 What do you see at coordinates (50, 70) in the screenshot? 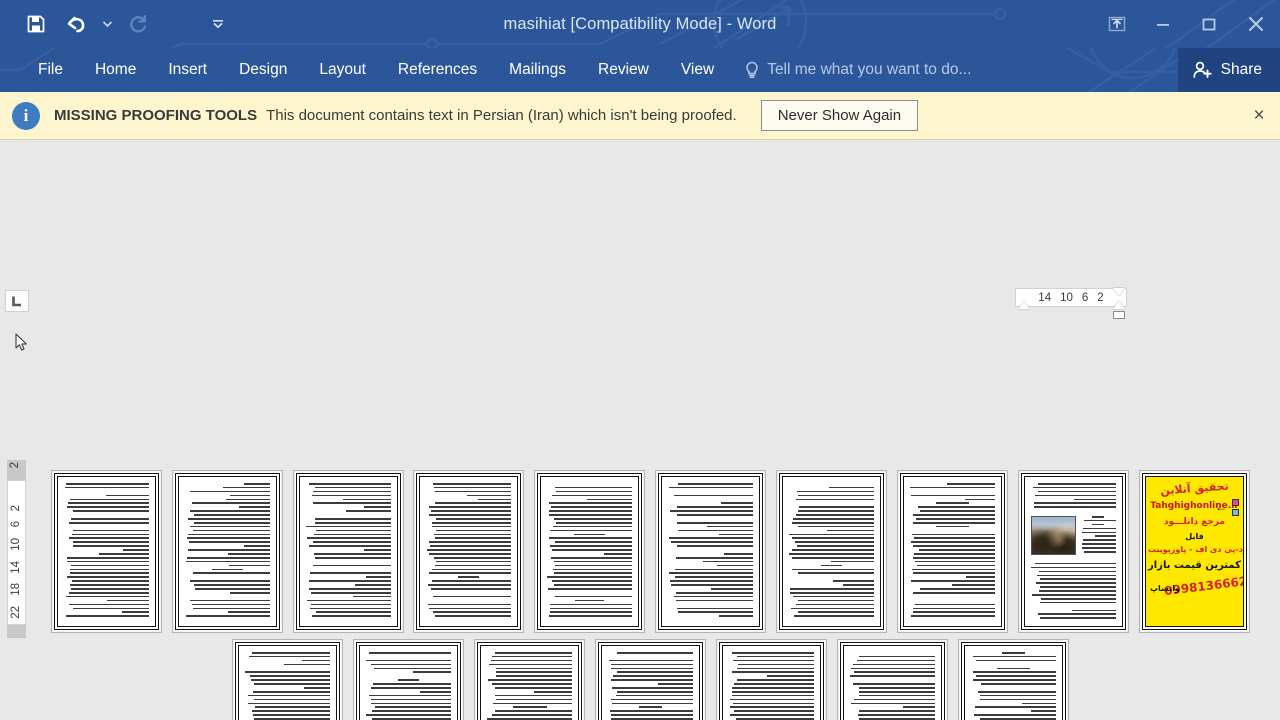
I see `tab-file: File` at bounding box center [50, 70].